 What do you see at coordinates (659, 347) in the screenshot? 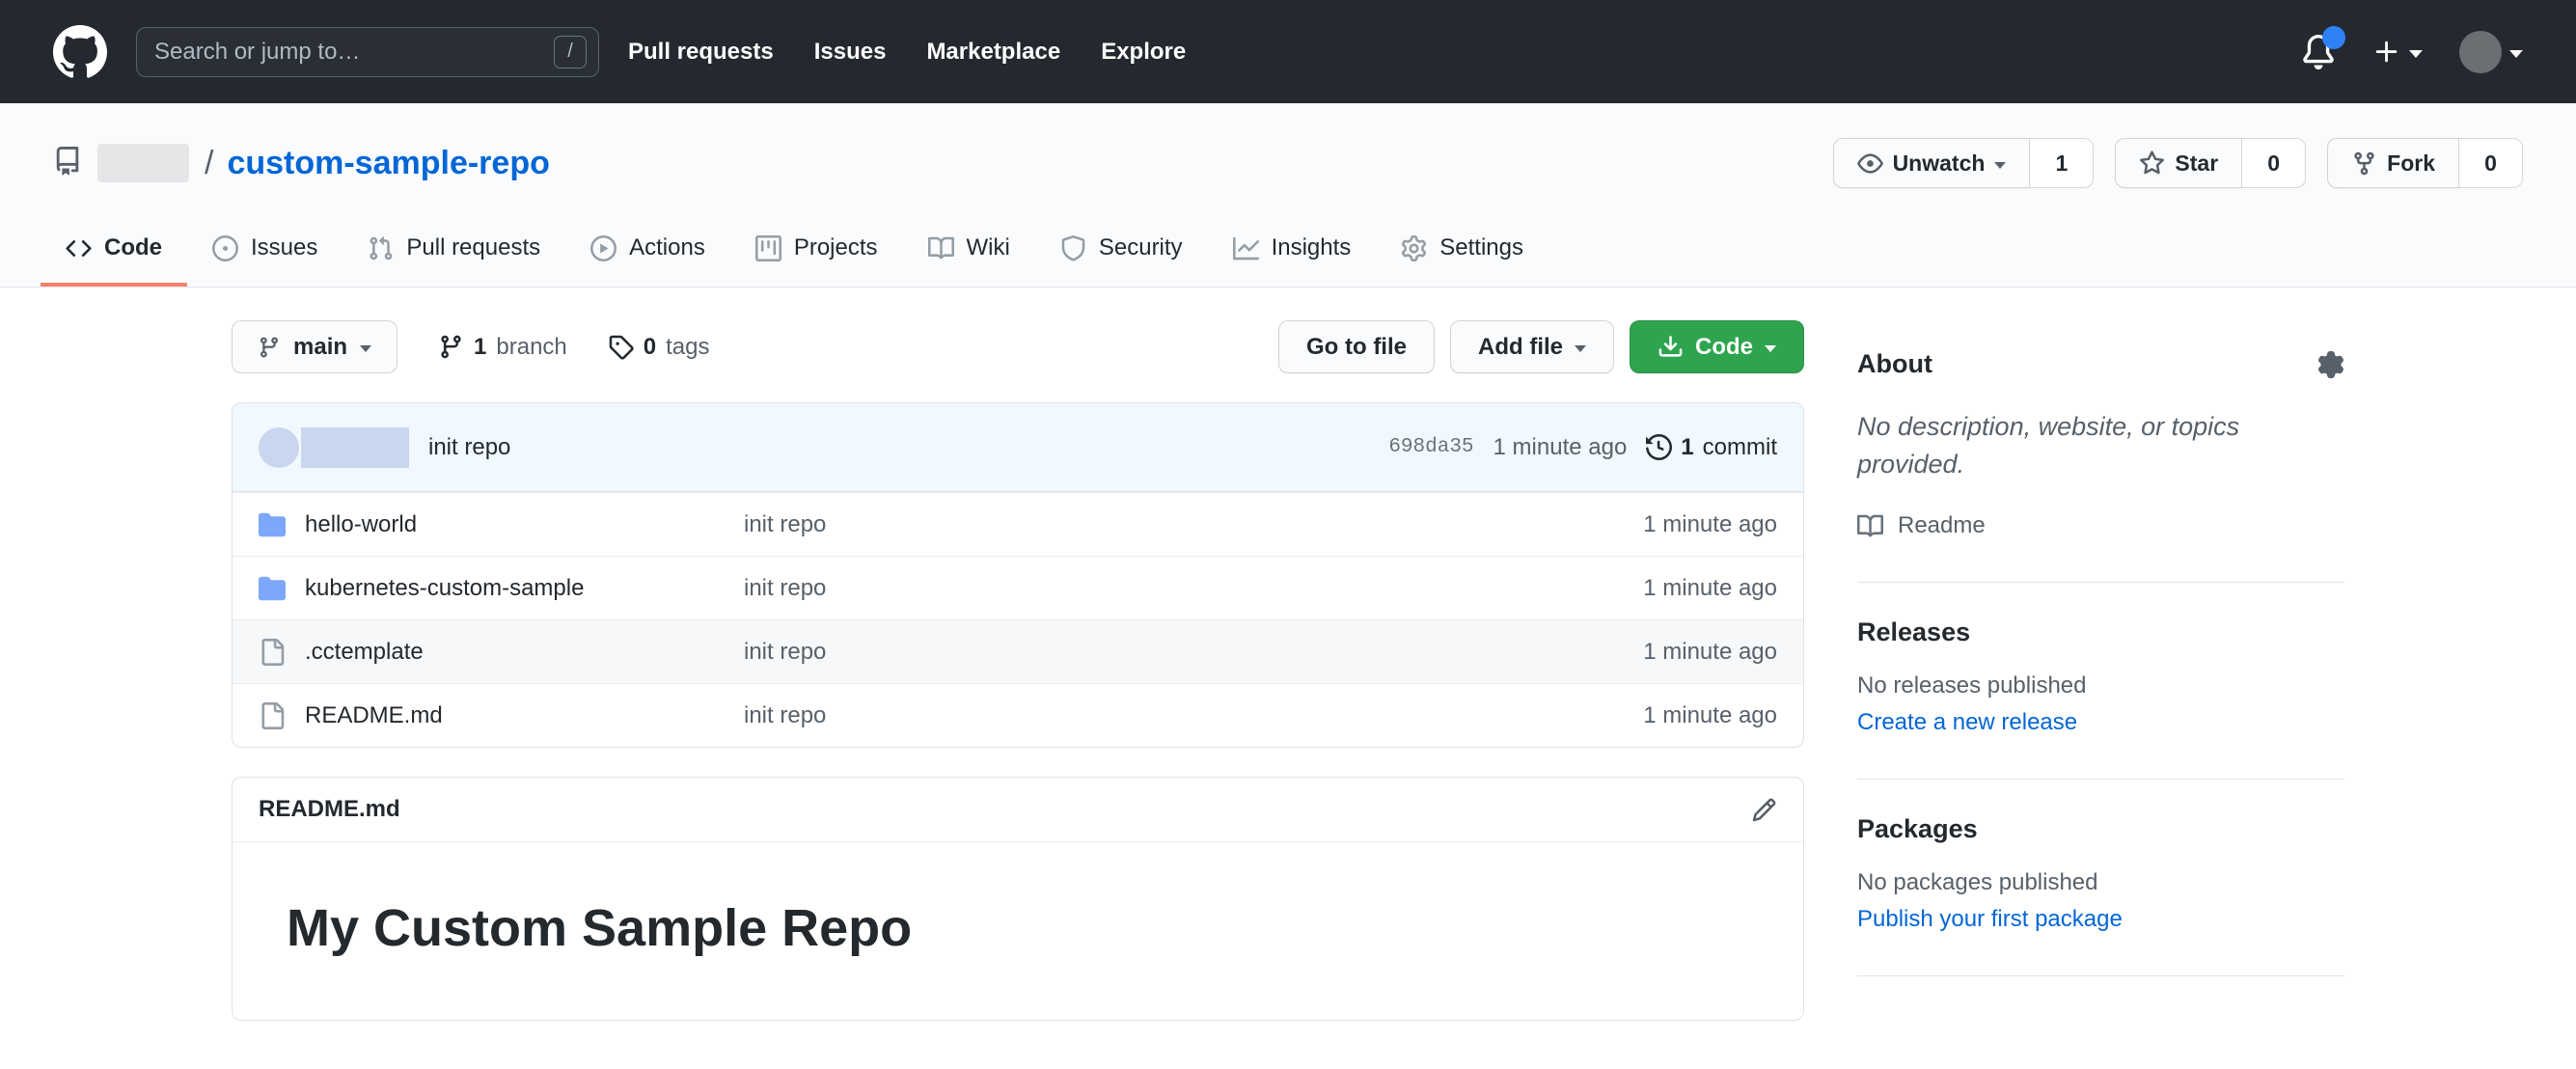
I see `tags-link: 0 tags` at bounding box center [659, 347].